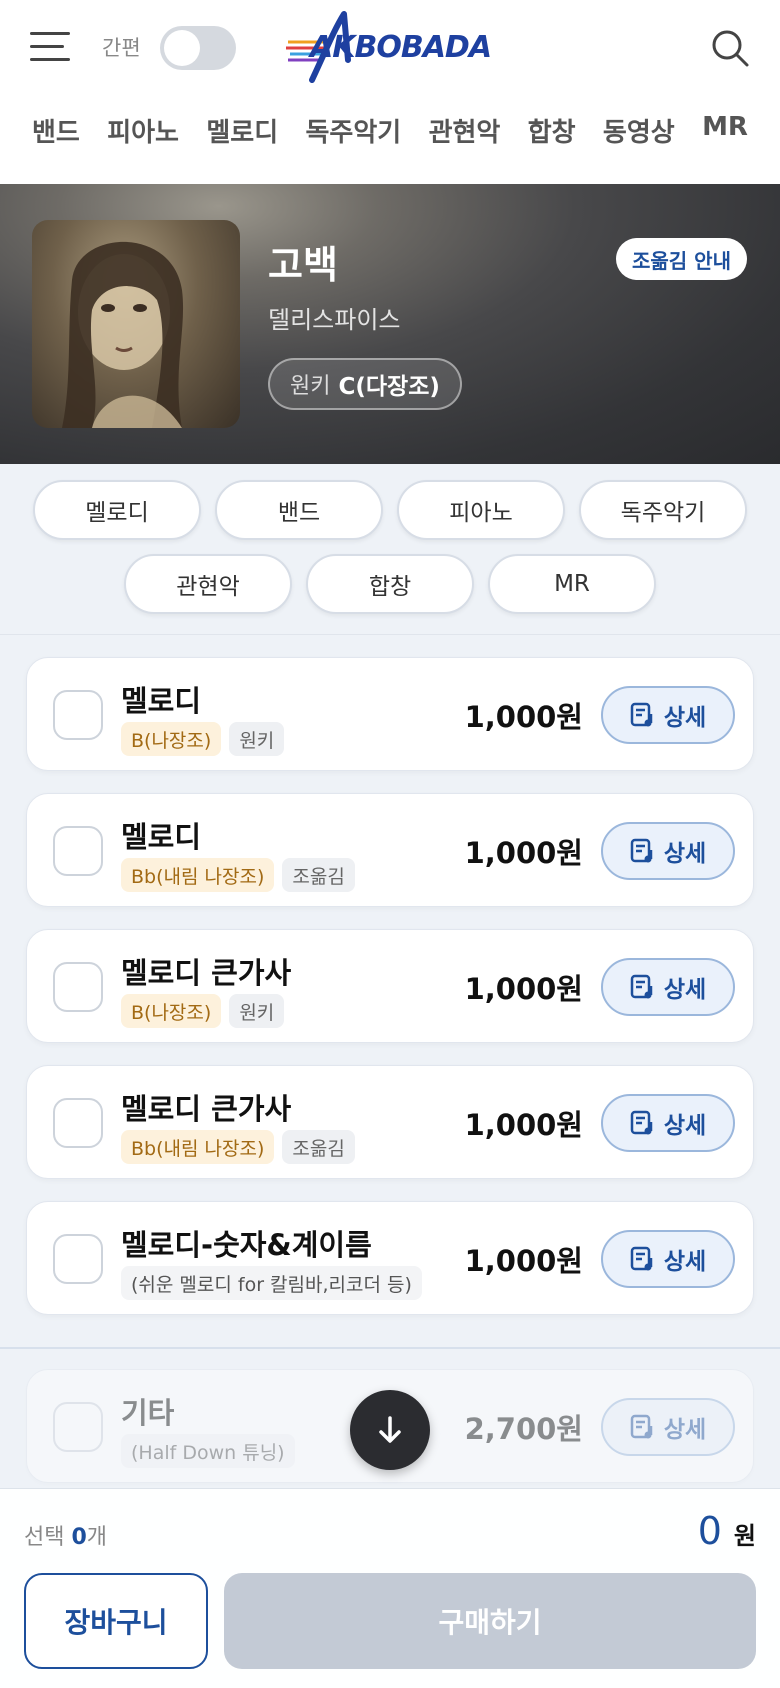 Image resolution: width=780 pixels, height=1688 pixels. Describe the element at coordinates (334, 320) in the screenshot. I see `song-artist: 델리스파이스` at that location.